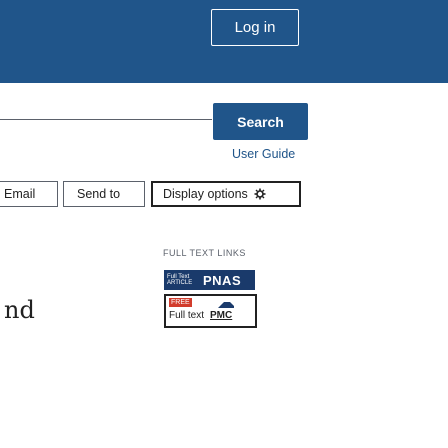 This screenshot has width=448, height=448. I want to click on pnas-full-text-link: Full Text ARTICLE PNAS, so click(209, 280).